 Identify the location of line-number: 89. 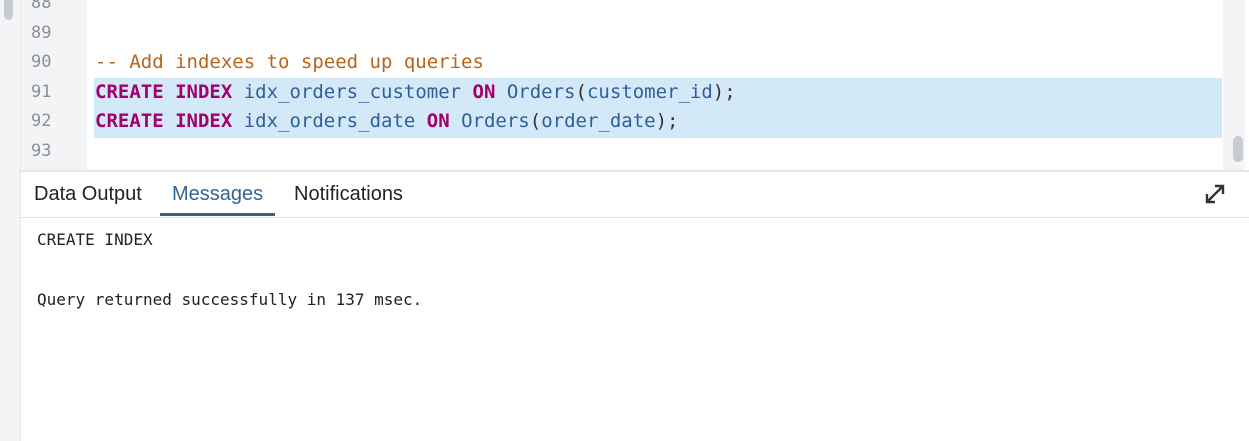
(41, 32).